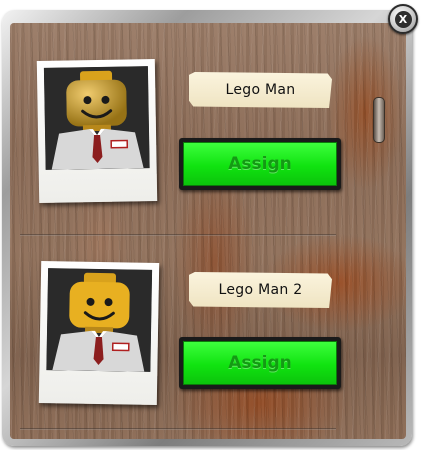 This screenshot has width=421, height=450. What do you see at coordinates (260, 290) in the screenshot?
I see `entry-name-label: Lego Man 2` at bounding box center [260, 290].